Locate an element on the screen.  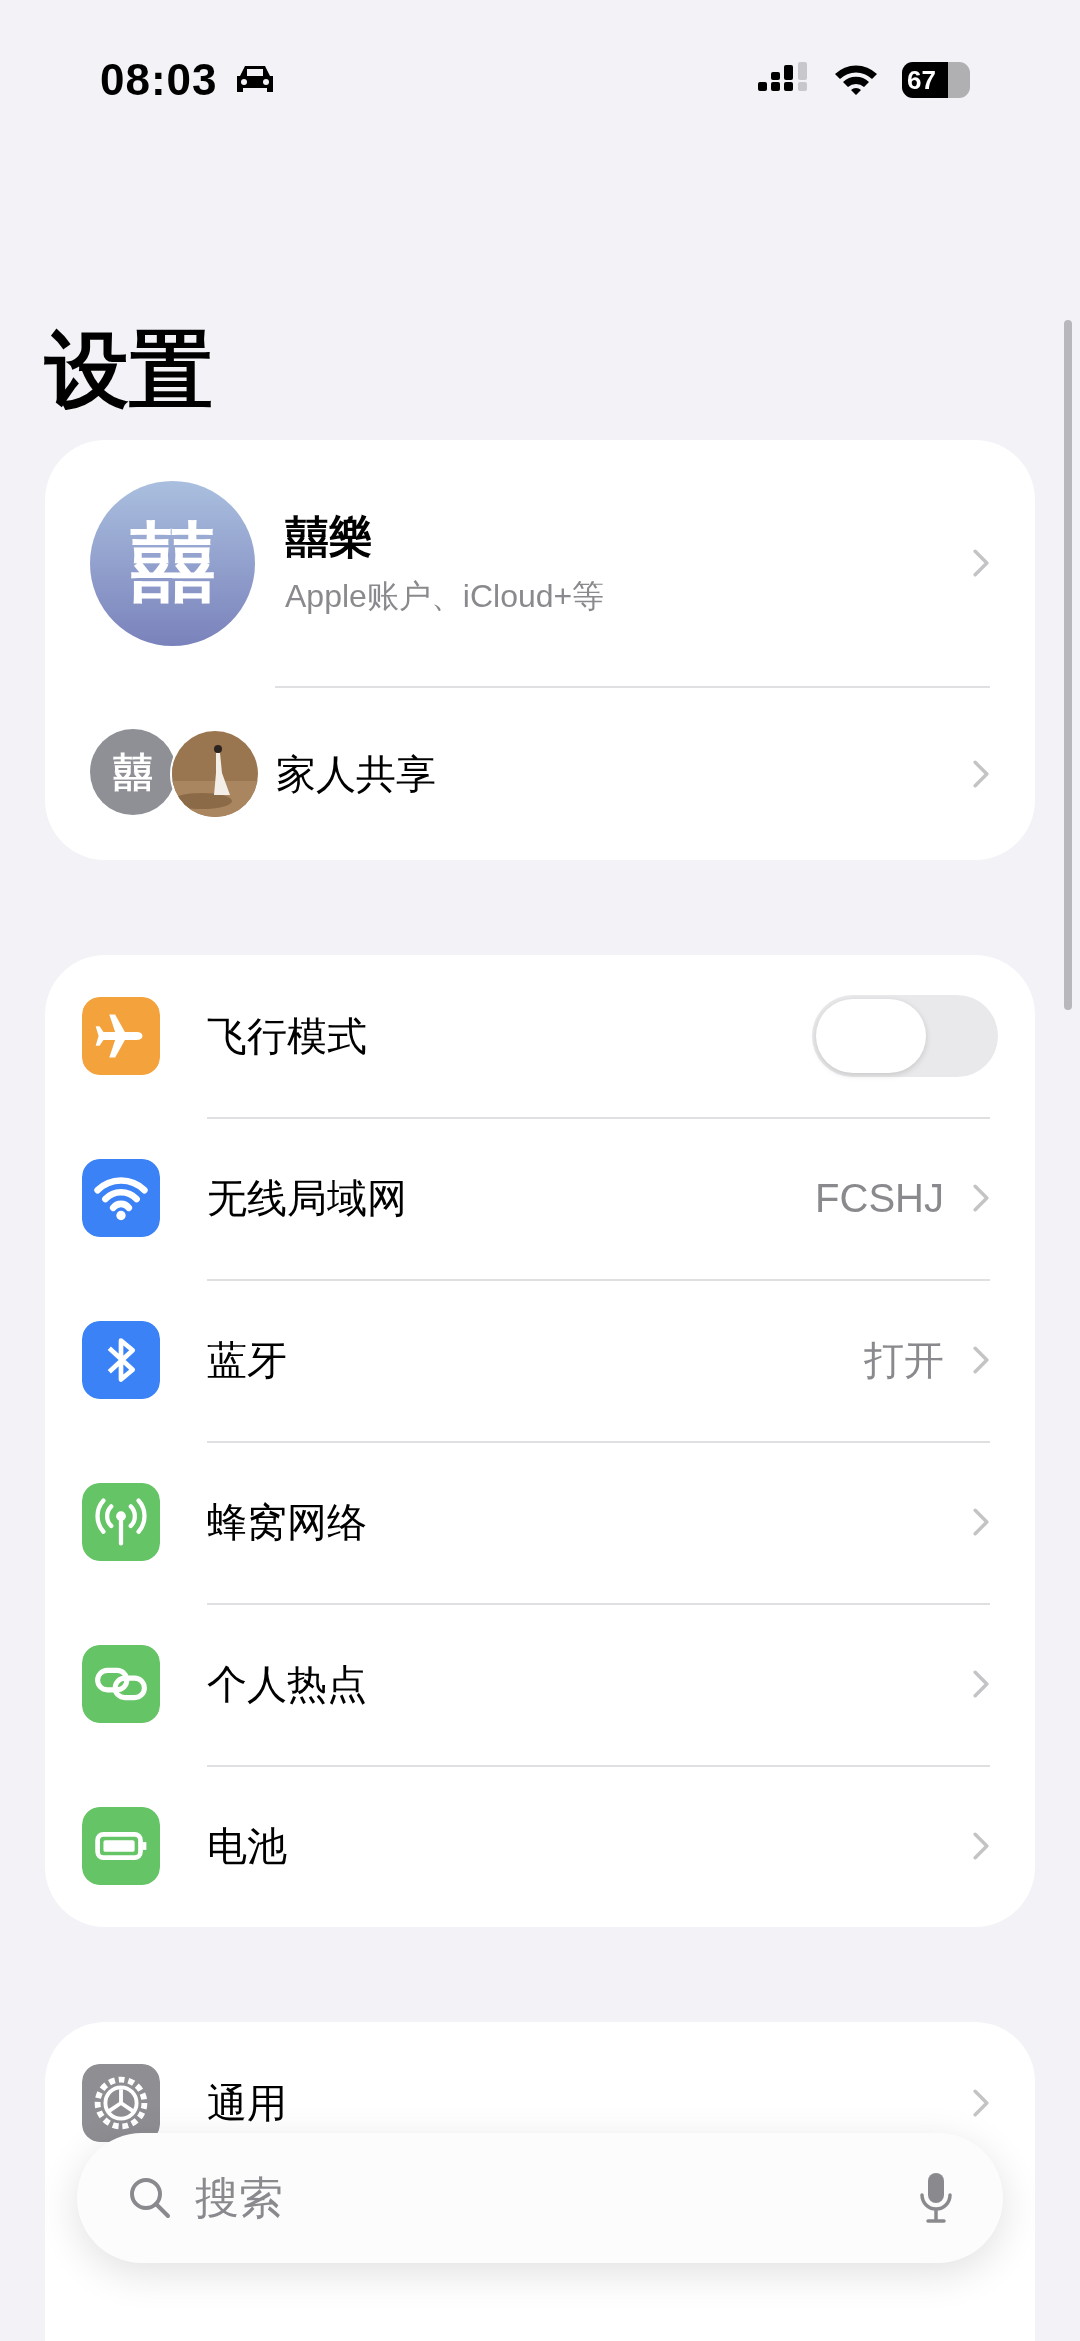
microphone-icon is located at coordinates (936, 2198).